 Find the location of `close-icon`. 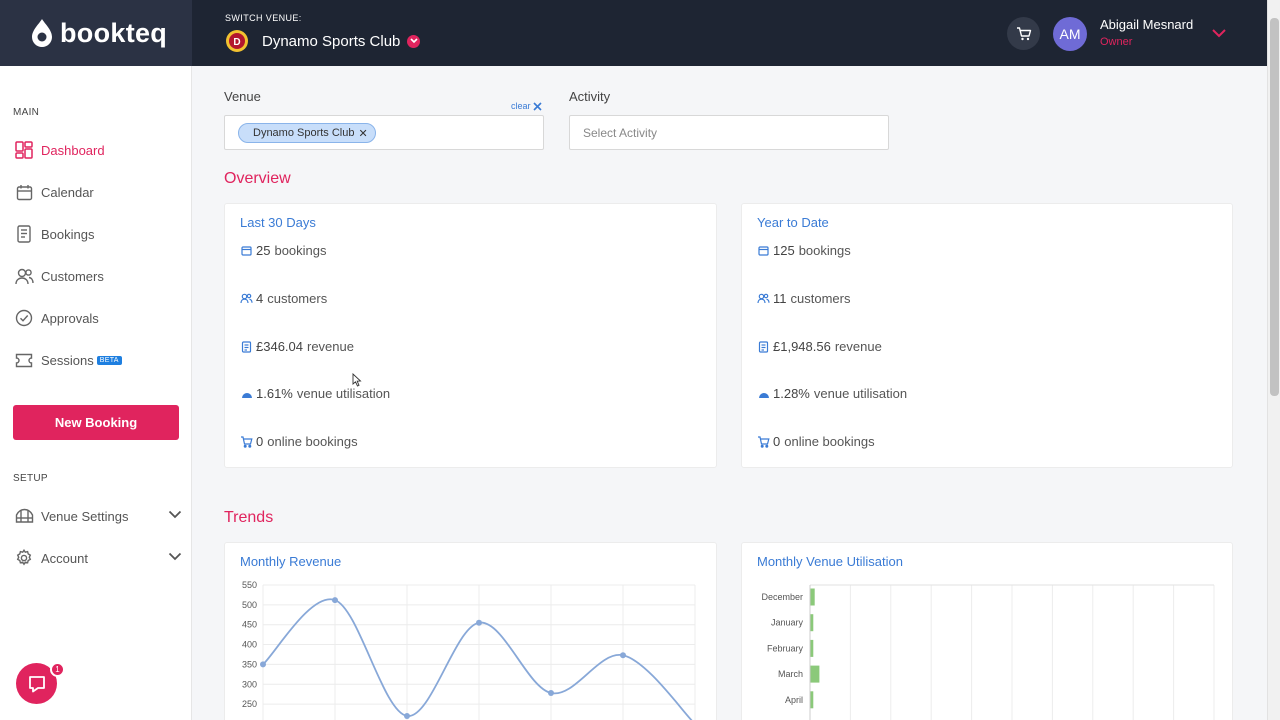

close-icon is located at coordinates (537, 106).